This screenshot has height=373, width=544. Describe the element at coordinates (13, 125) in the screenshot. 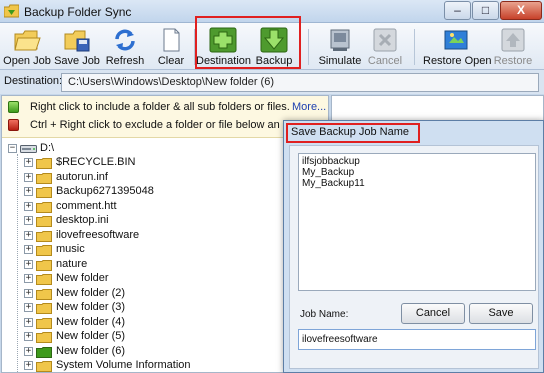

I see `exclude-indicator-icon` at that location.